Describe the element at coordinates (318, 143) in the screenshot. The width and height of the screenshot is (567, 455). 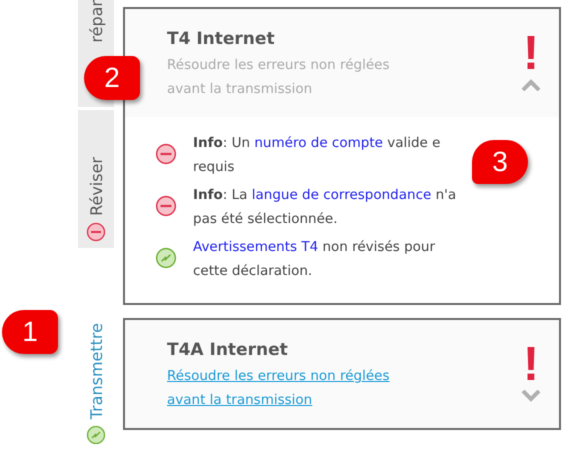
I see `message-link: numéro de compte` at that location.